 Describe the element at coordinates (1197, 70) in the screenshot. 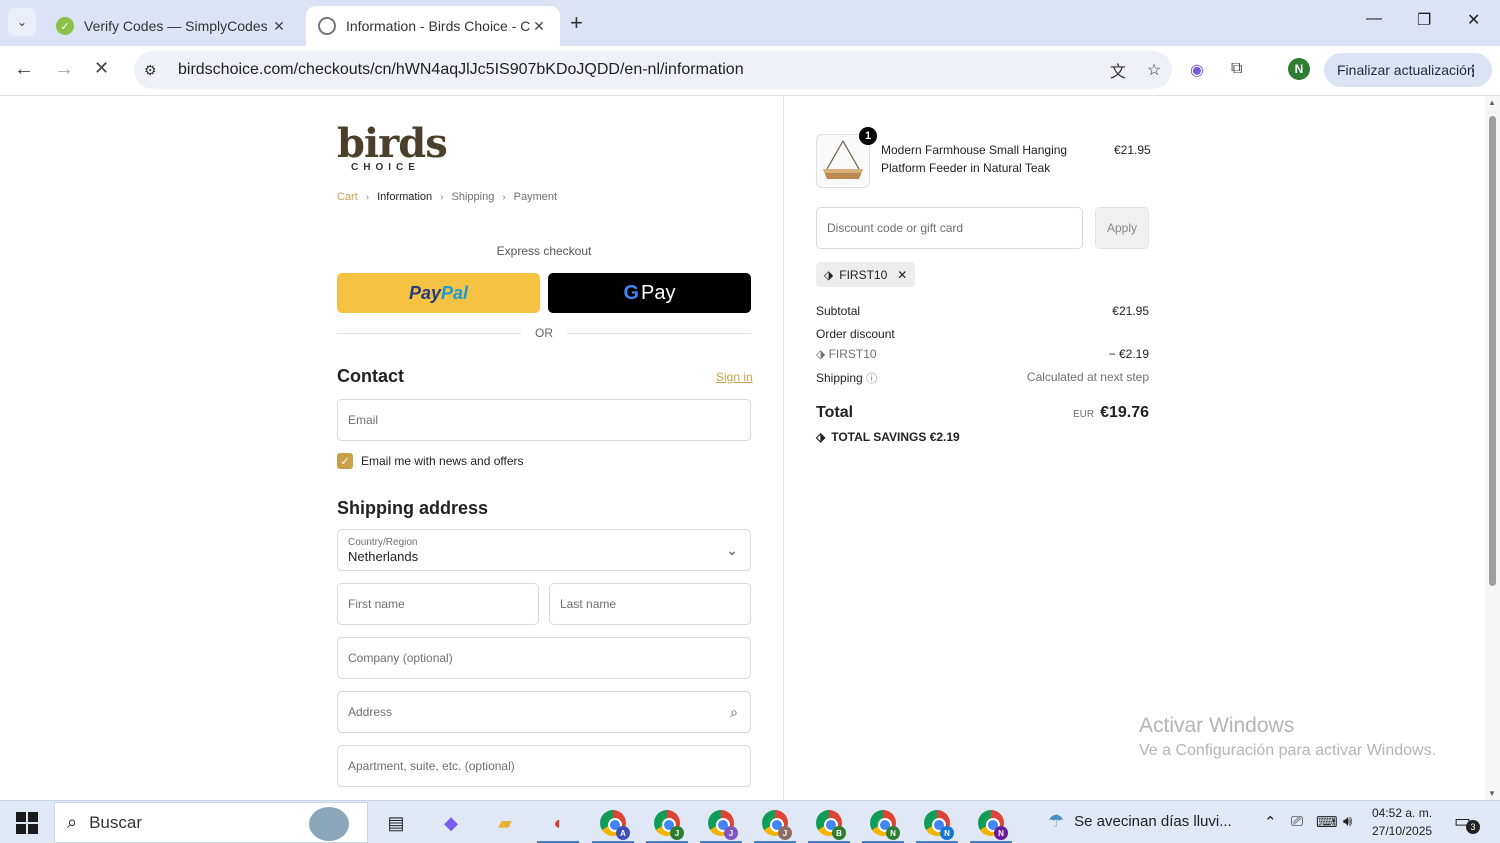

I see `extension-icon: ◉` at that location.